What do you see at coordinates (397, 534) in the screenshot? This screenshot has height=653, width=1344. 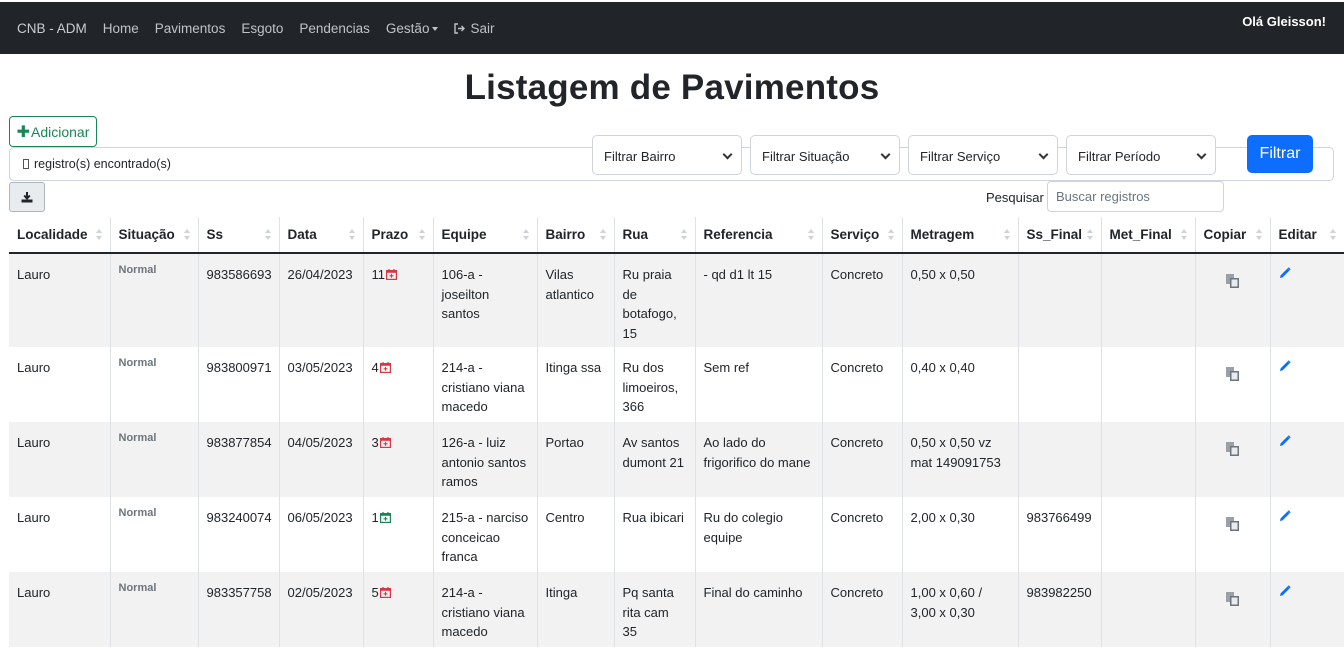 I see `cell-prazo: 1` at bounding box center [397, 534].